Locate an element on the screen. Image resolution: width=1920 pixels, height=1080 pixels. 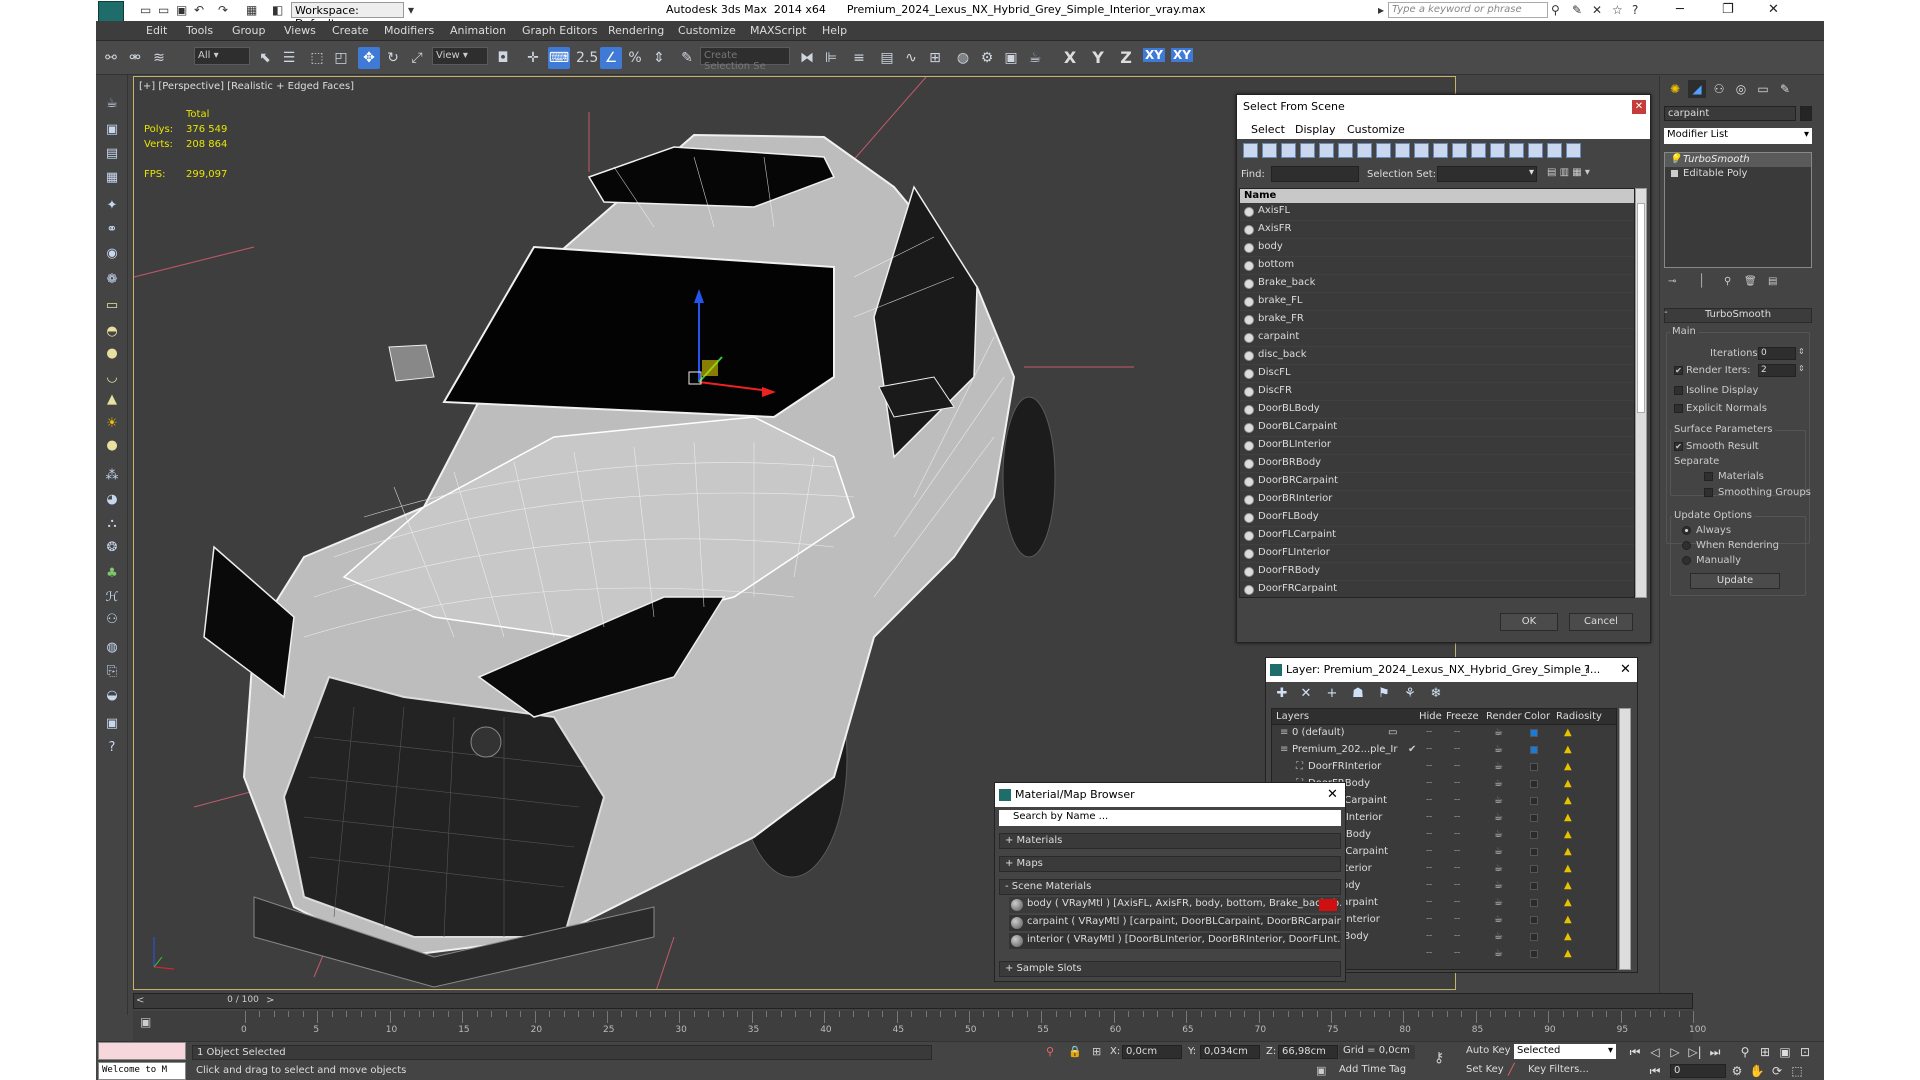
sfs-list-item: brake_FL is located at coordinates (1437, 302).